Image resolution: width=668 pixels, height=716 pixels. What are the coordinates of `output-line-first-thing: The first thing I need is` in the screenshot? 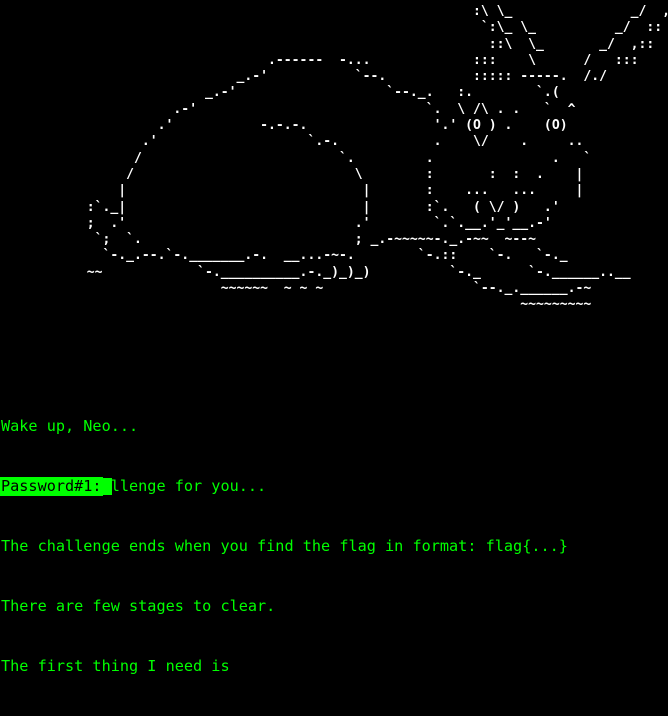 It's located at (115, 666).